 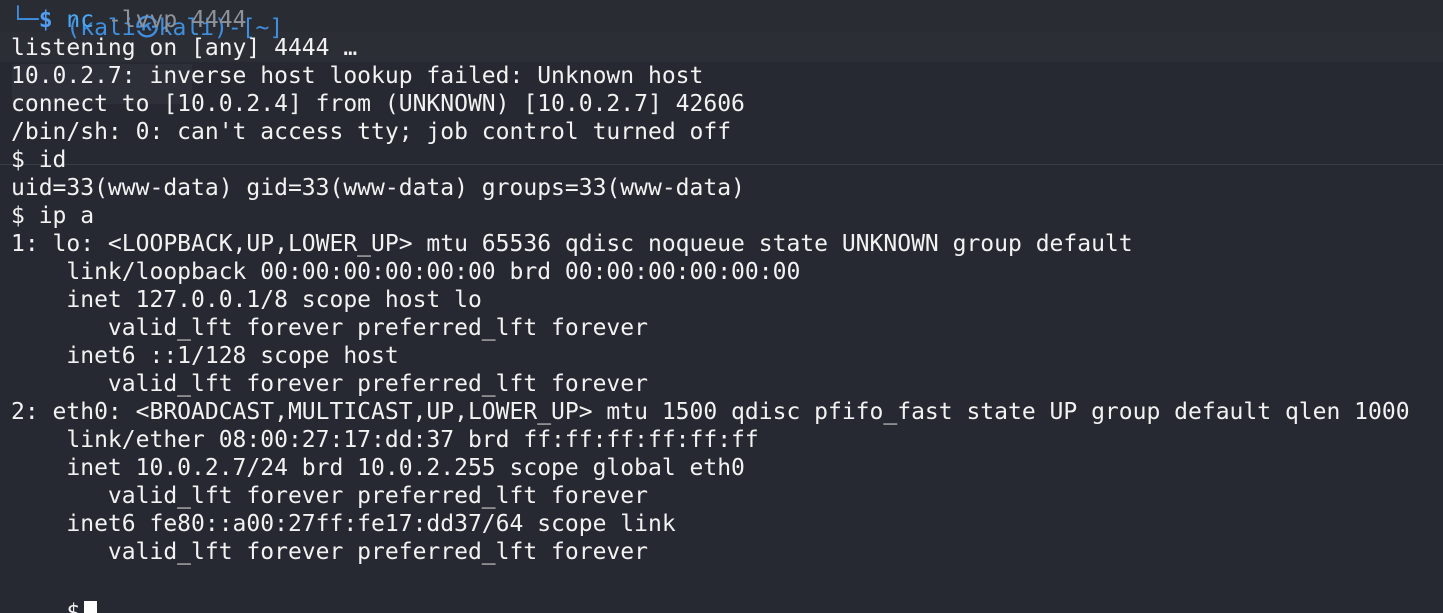 What do you see at coordinates (73, 606) in the screenshot?
I see `shell-prompt: $` at bounding box center [73, 606].